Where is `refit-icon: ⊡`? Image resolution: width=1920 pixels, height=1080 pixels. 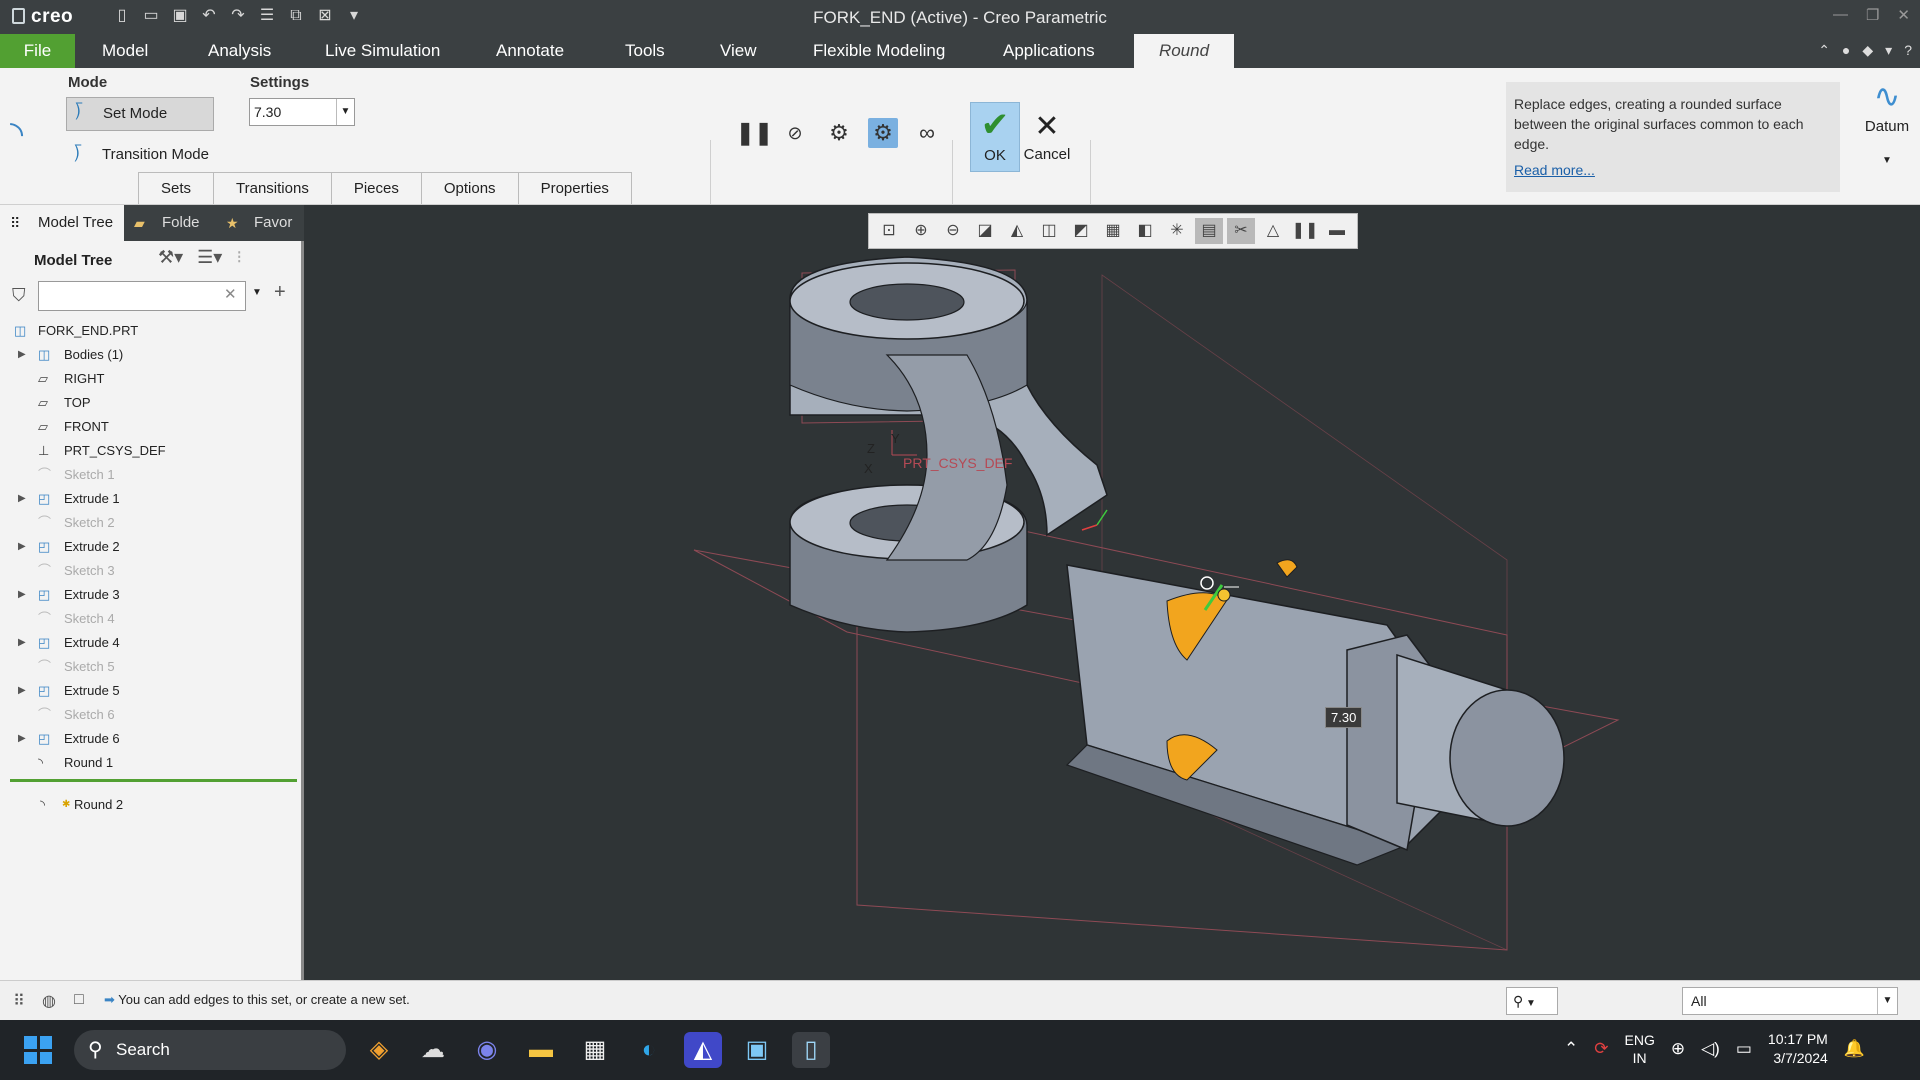 refit-icon: ⊡ is located at coordinates (889, 231).